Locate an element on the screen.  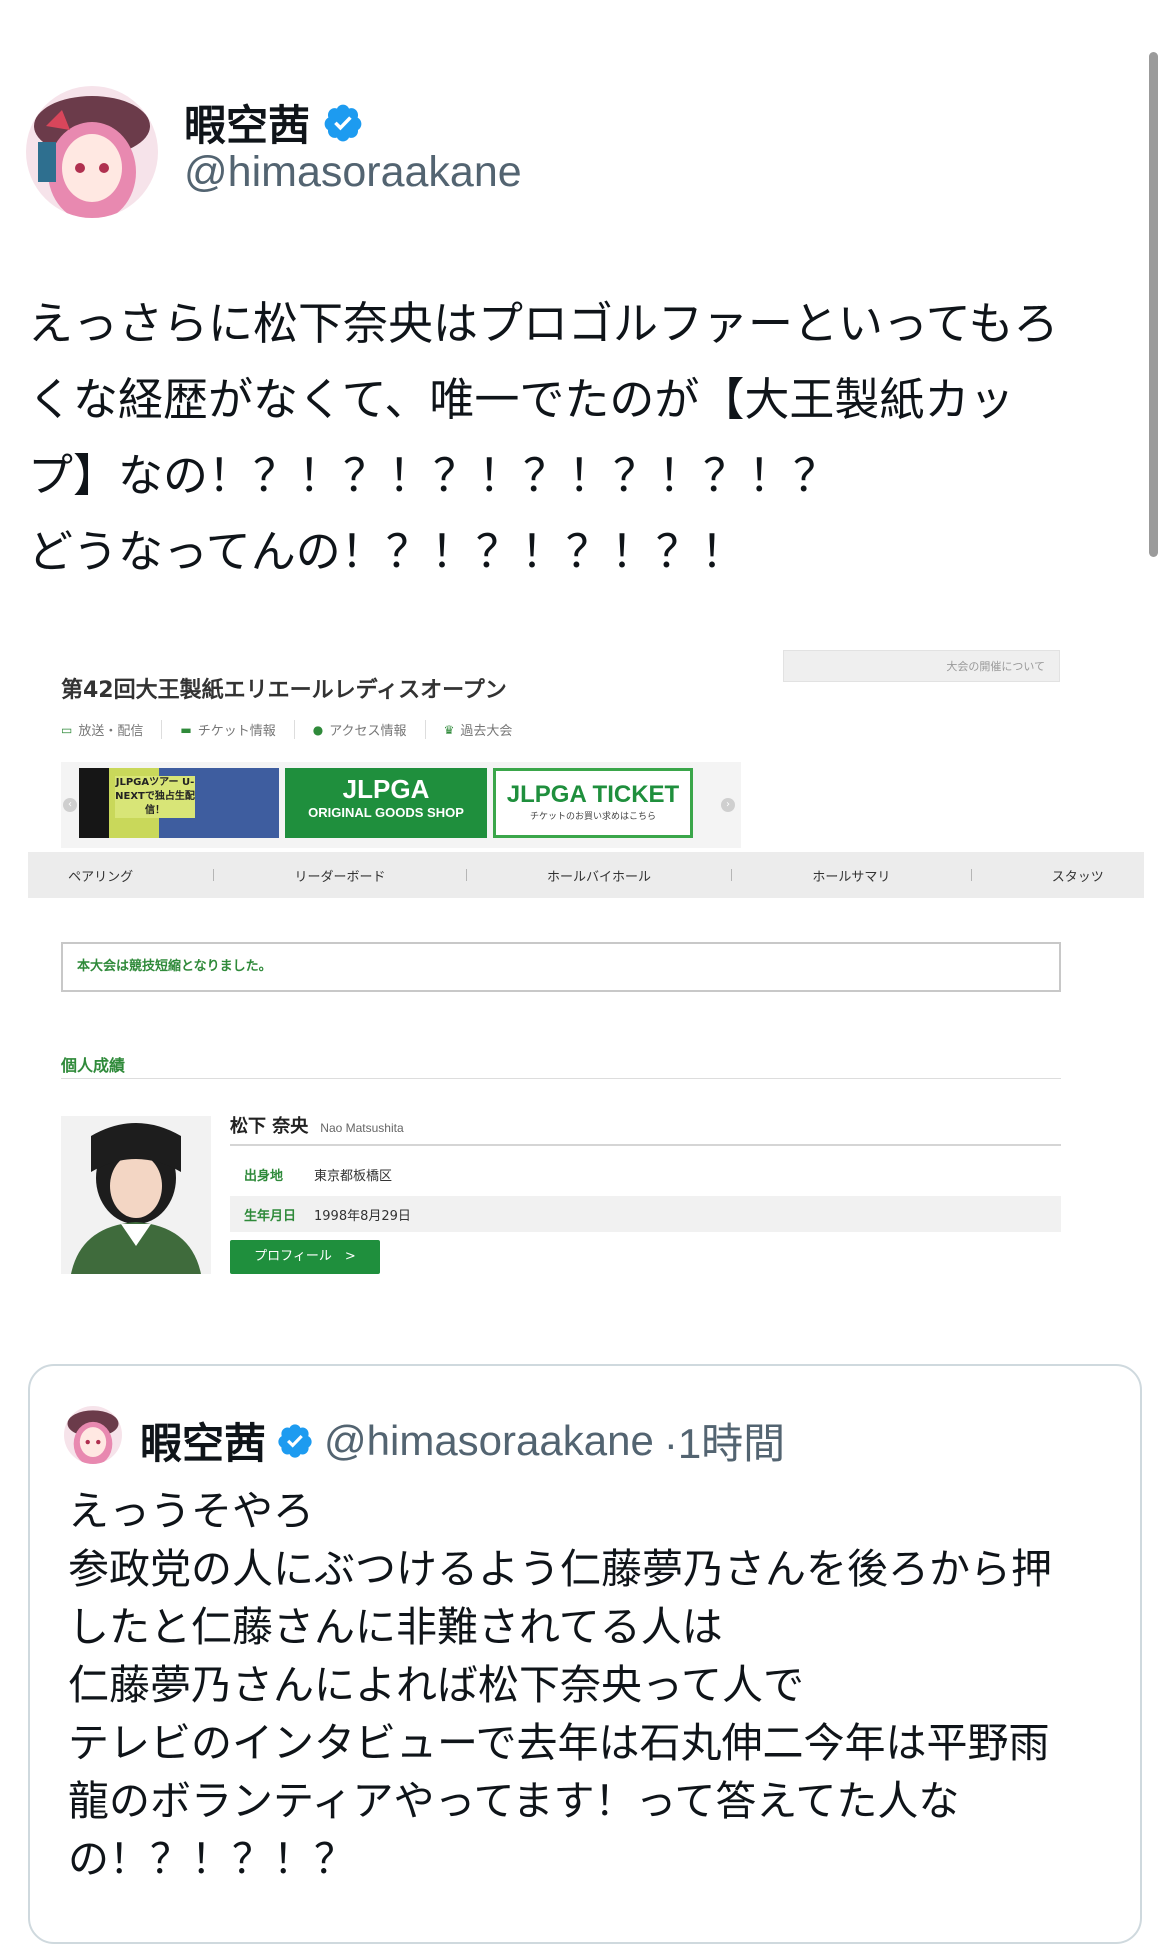
birthdate-value: 1998年8月29日 is located at coordinates (362, 1216).